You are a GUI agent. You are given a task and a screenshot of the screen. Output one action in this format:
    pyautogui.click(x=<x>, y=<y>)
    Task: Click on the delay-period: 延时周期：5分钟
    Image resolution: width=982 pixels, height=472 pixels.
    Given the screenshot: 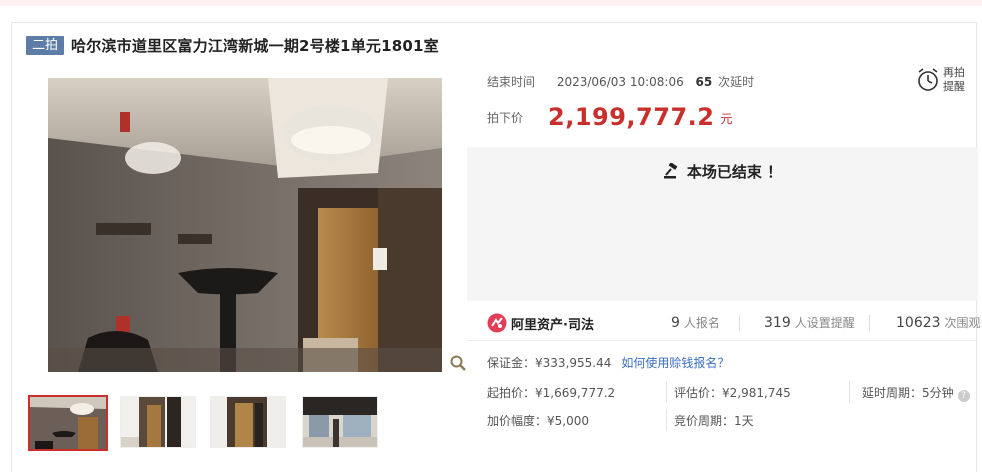 What is the action you would take?
    pyautogui.click(x=908, y=393)
    